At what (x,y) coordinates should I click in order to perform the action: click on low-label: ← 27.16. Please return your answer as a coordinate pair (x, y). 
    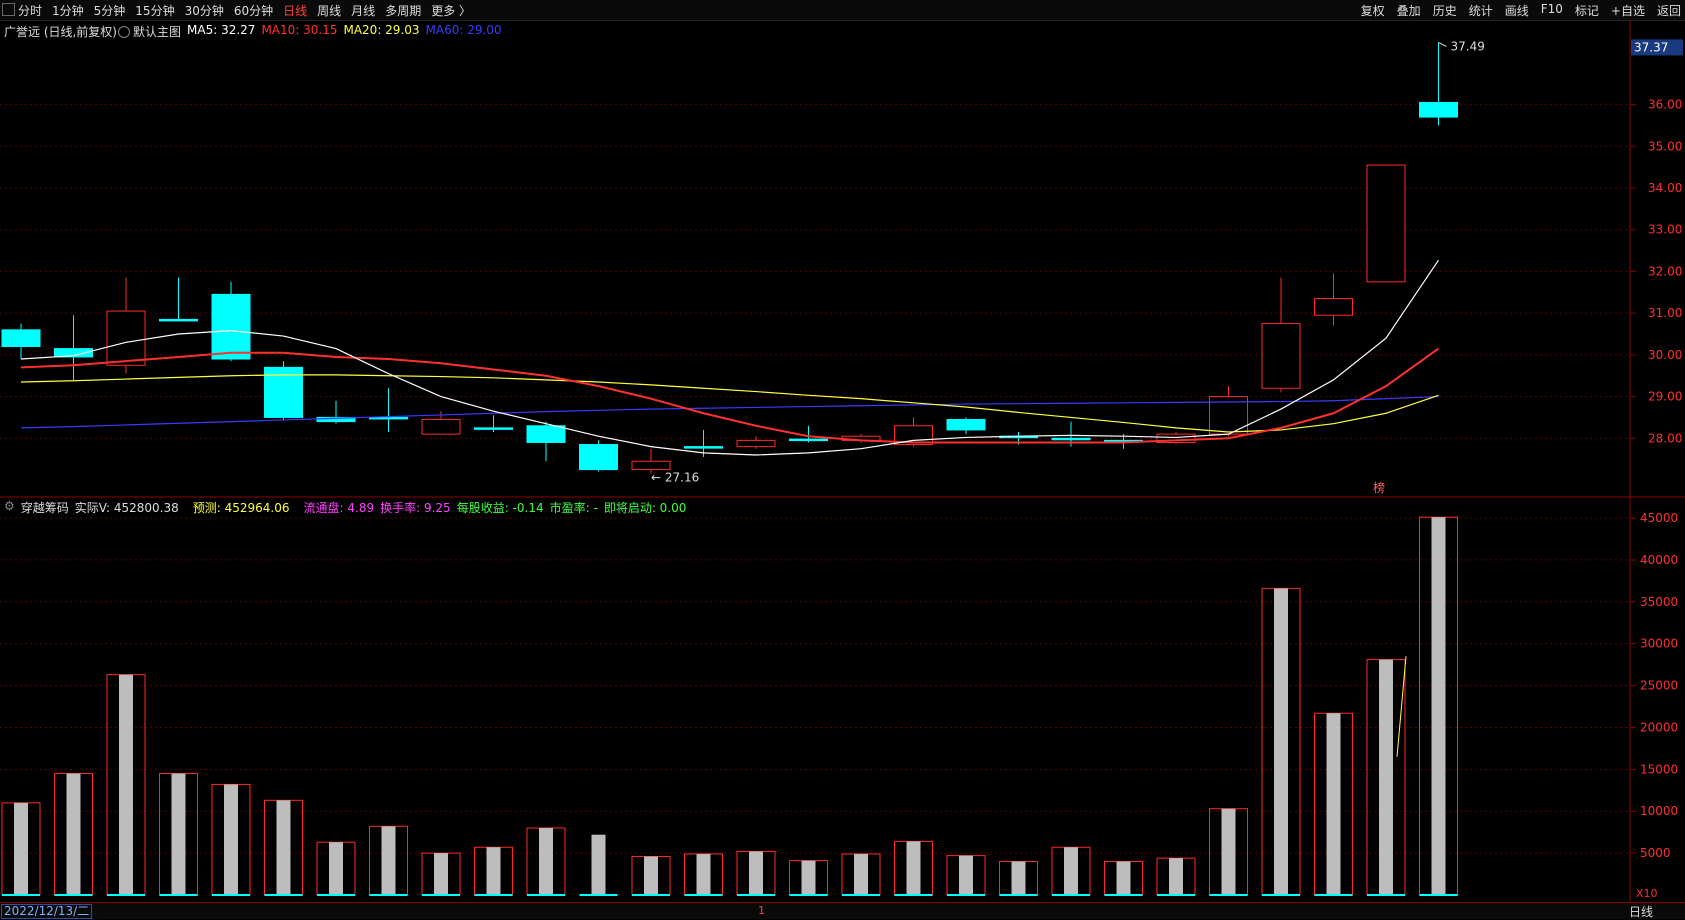
    Looking at the image, I should click on (675, 477).